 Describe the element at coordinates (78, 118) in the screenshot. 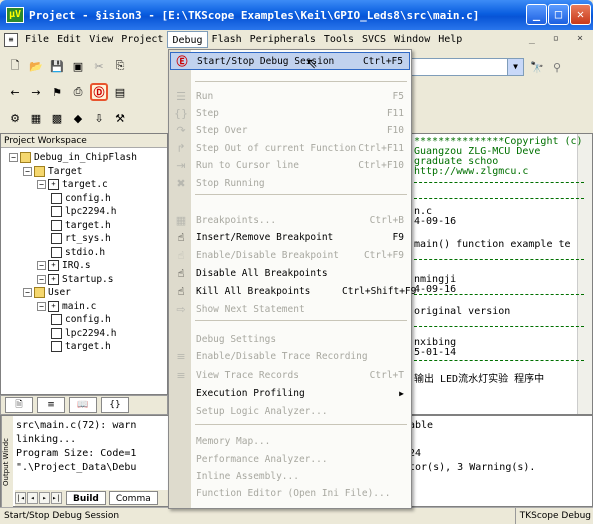

I see `stop-build-icon: ◆` at that location.